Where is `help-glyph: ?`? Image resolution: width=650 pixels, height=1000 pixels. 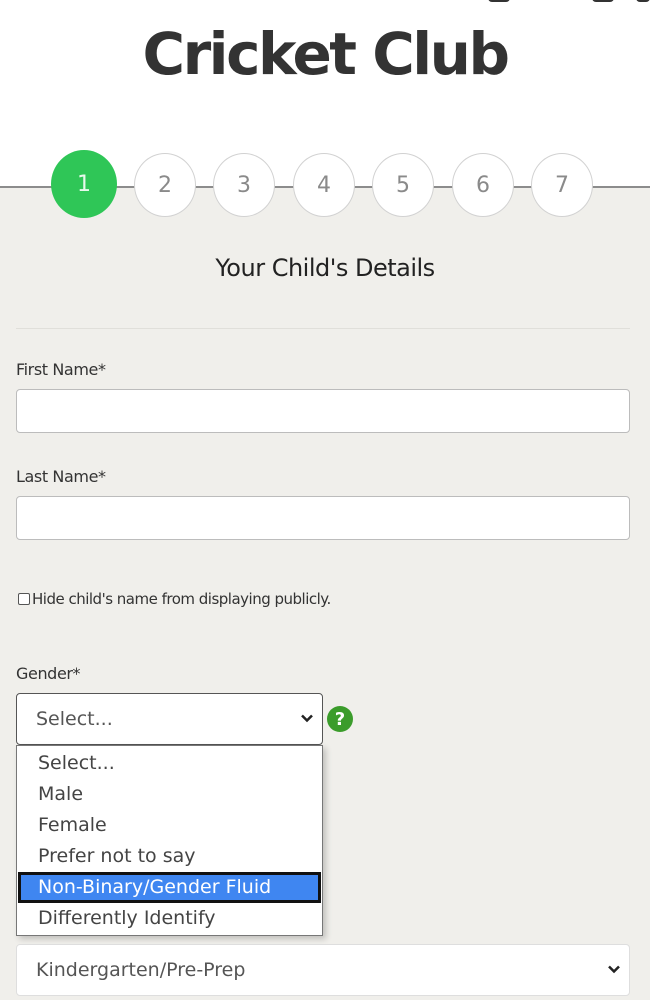 help-glyph: ? is located at coordinates (340, 719).